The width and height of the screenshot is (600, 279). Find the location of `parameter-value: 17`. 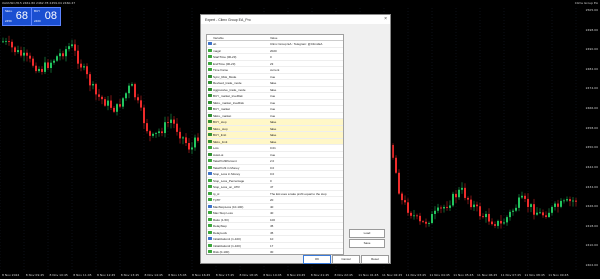

parameter-value: 17 is located at coordinates (271, 246).